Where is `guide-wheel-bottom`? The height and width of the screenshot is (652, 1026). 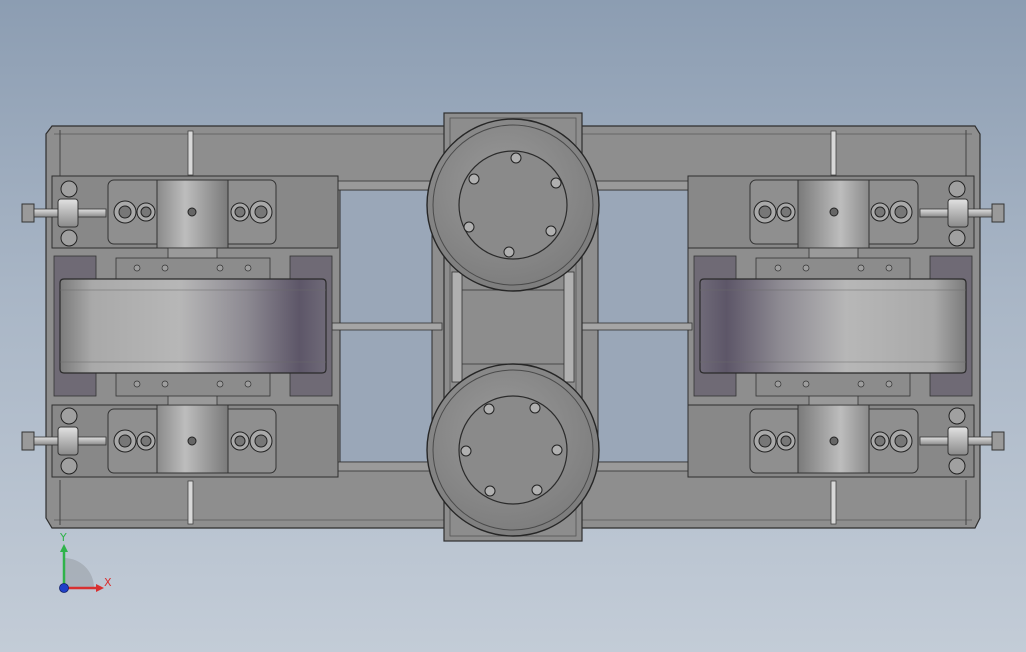 guide-wheel-bottom is located at coordinates (513, 450).